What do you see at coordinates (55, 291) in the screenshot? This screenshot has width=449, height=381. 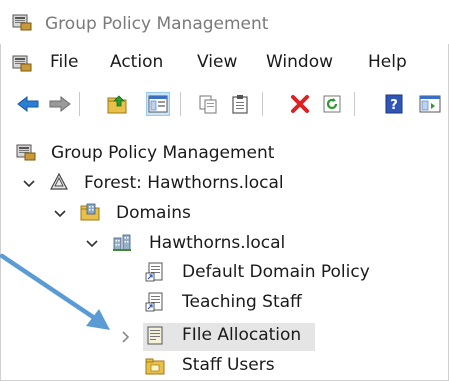 I see `annotation-arrow` at bounding box center [55, 291].